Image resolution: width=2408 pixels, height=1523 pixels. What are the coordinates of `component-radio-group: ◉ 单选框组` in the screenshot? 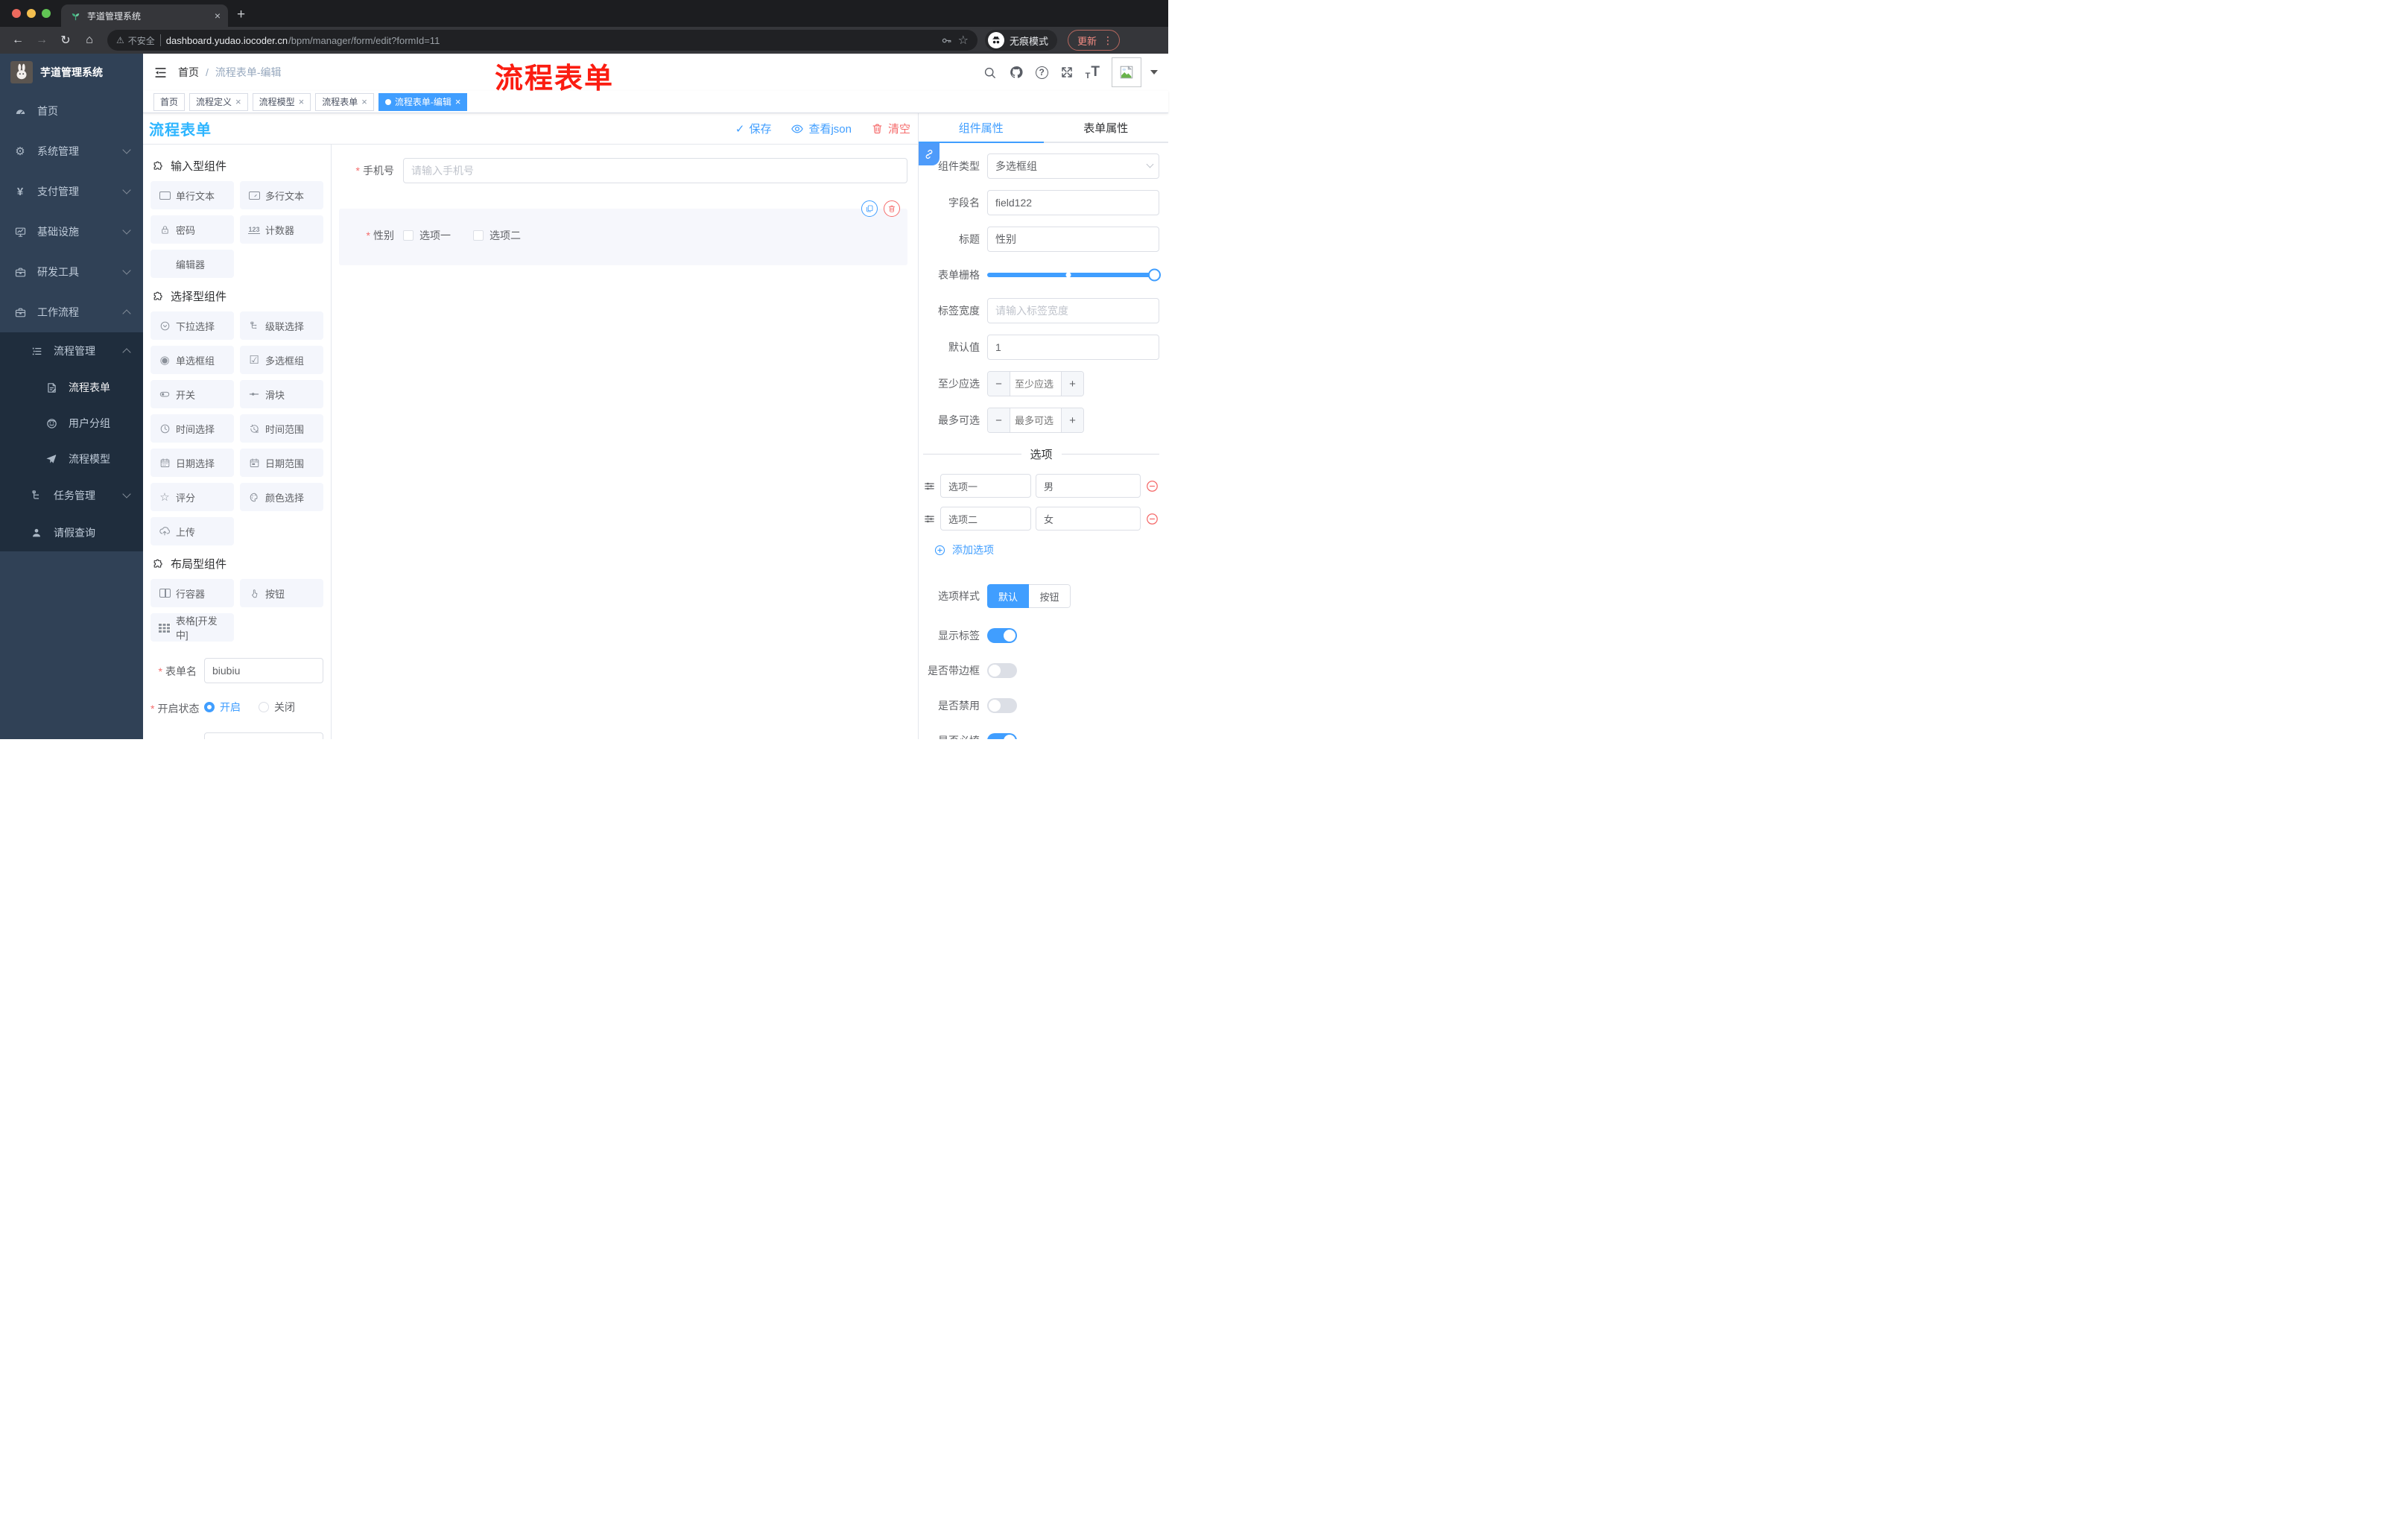 It's located at (192, 360).